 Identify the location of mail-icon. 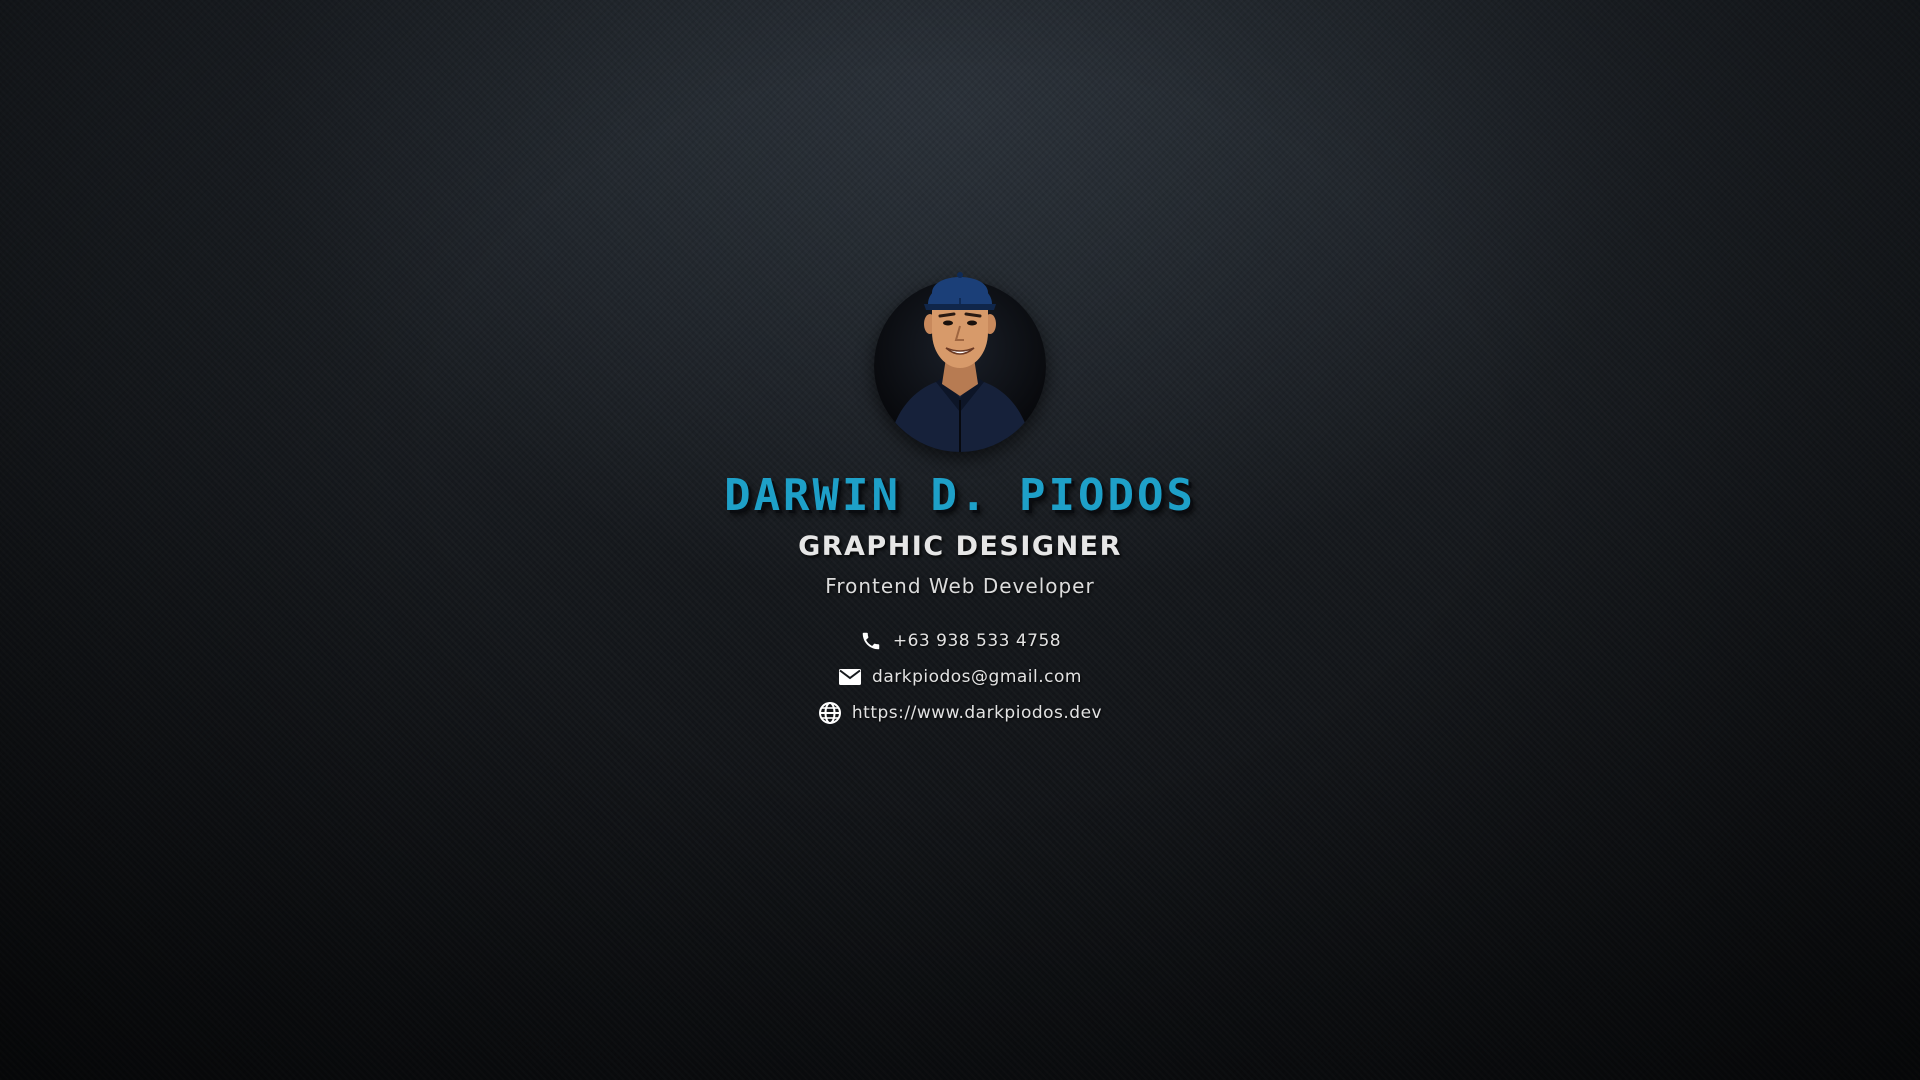
(850, 677).